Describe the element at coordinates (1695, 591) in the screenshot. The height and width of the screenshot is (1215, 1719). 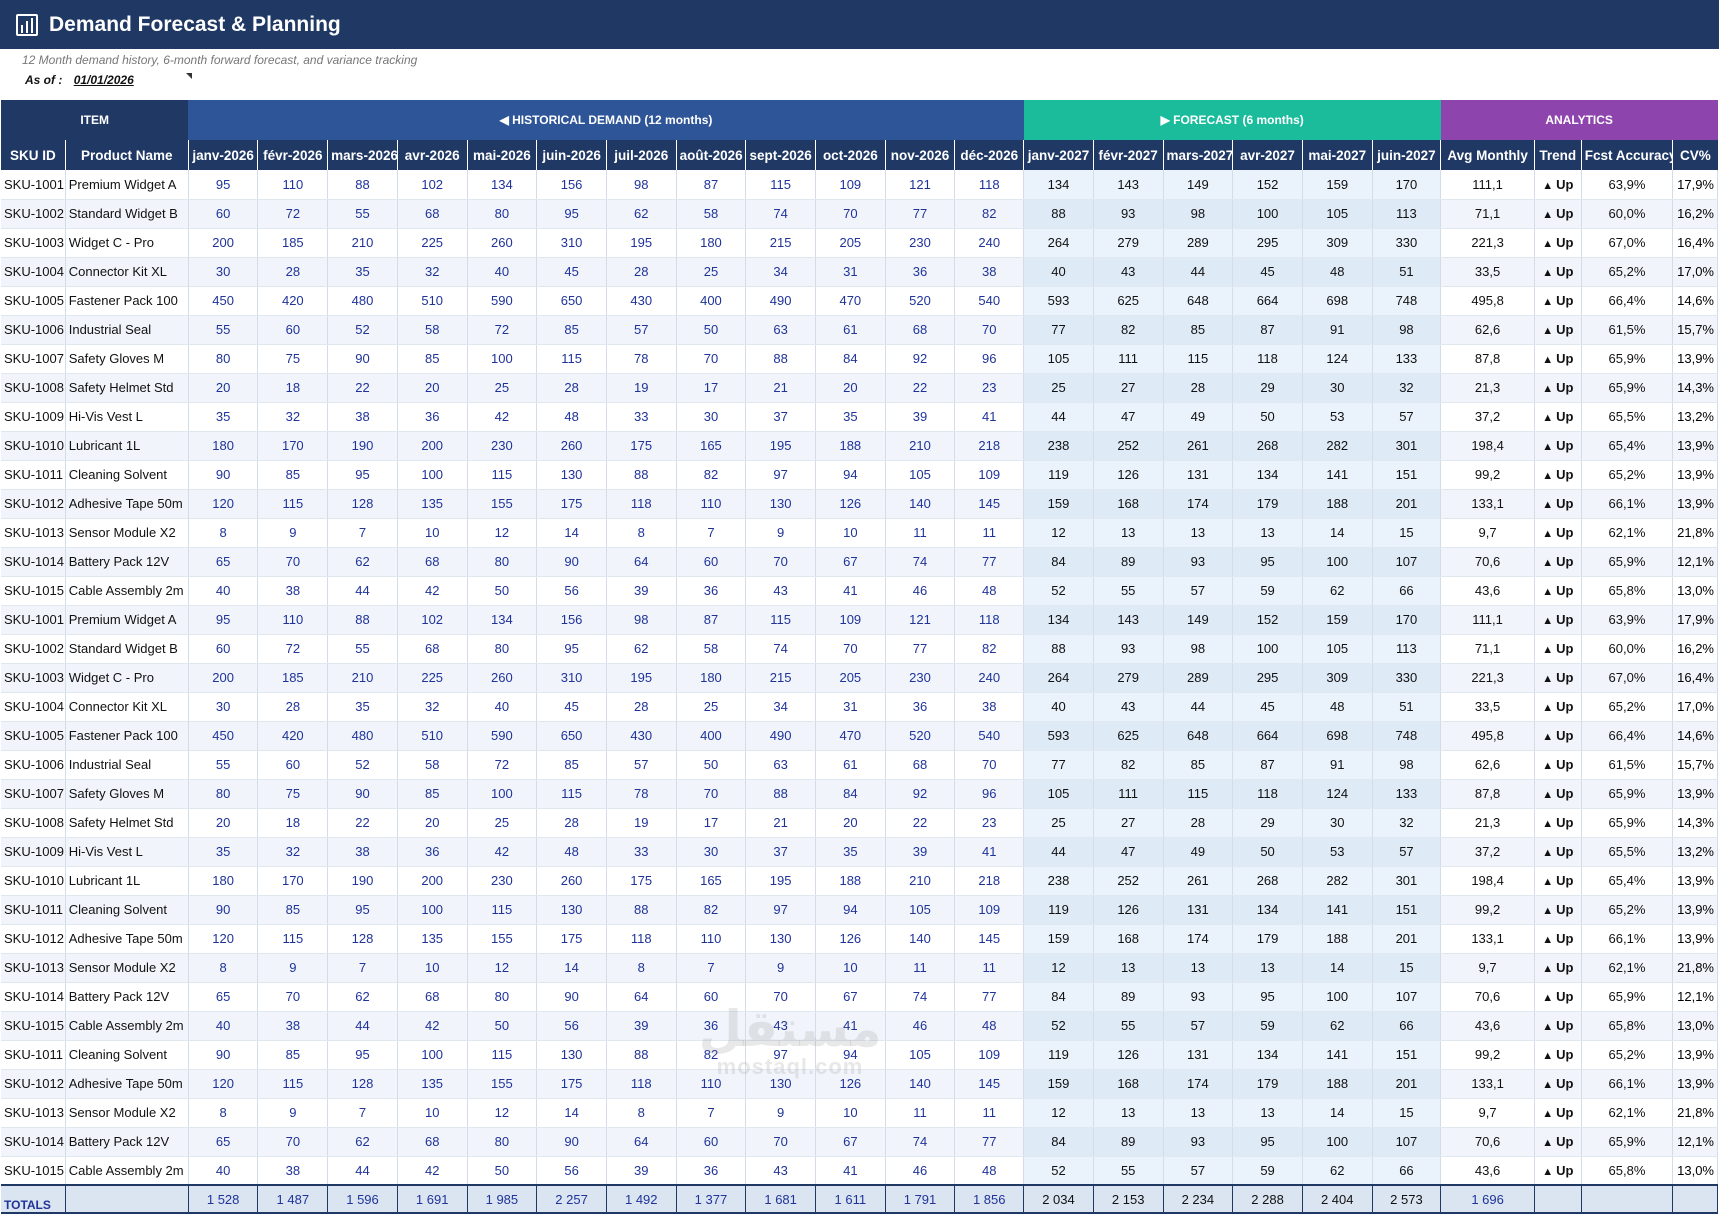
I see `cv-percent-cell: 13,0%` at that location.